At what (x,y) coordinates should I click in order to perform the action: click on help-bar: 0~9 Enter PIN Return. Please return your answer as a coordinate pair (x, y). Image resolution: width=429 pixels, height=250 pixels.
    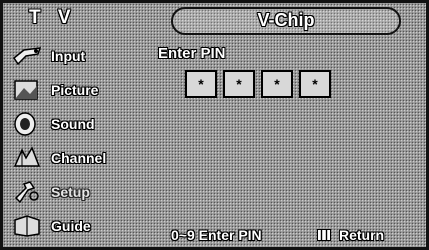
    Looking at the image, I should click on (276, 235).